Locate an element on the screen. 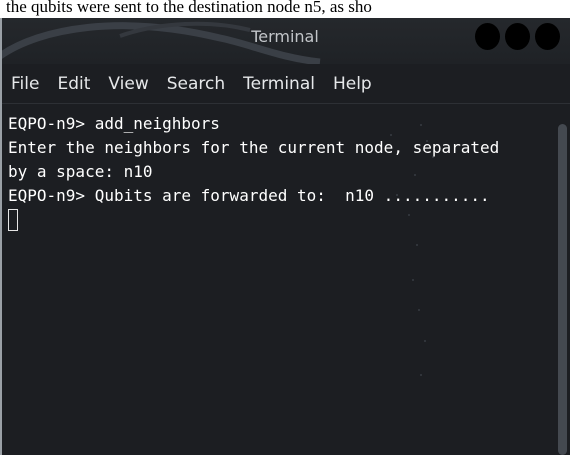 The image size is (570, 455). close-button is located at coordinates (547, 36).